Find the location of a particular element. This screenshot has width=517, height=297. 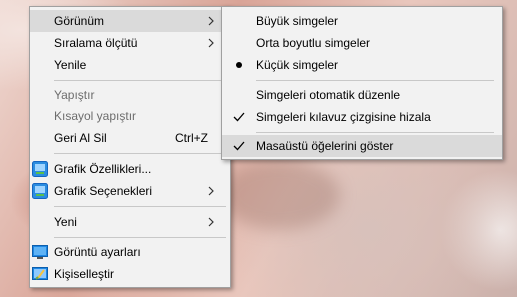

submenu-item-medium-icons: Orta boyutlu simgeler is located at coordinates (362, 43).